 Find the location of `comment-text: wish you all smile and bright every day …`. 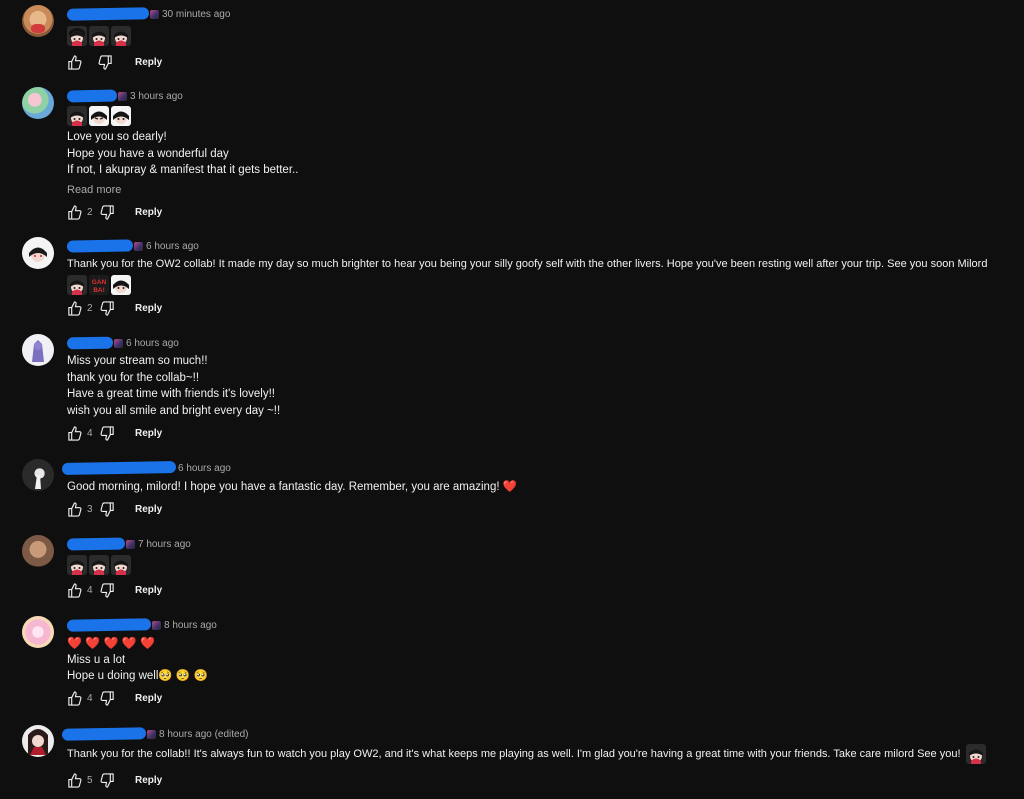

comment-text: wish you all smile and bright every day … is located at coordinates (174, 410).